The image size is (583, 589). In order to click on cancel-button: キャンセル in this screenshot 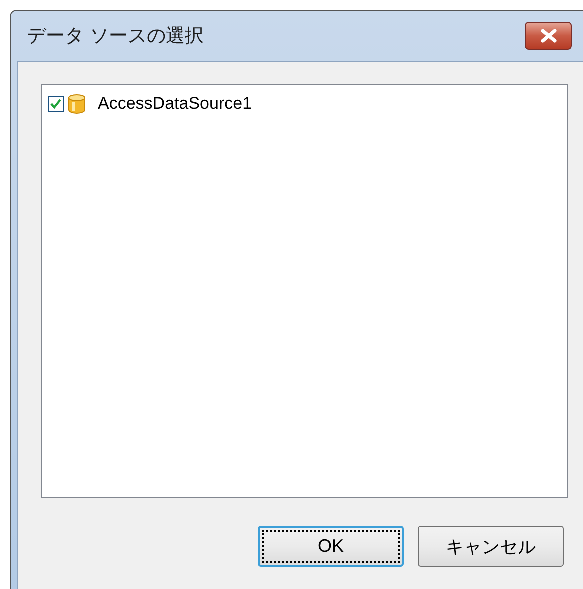, I will do `click(491, 546)`.